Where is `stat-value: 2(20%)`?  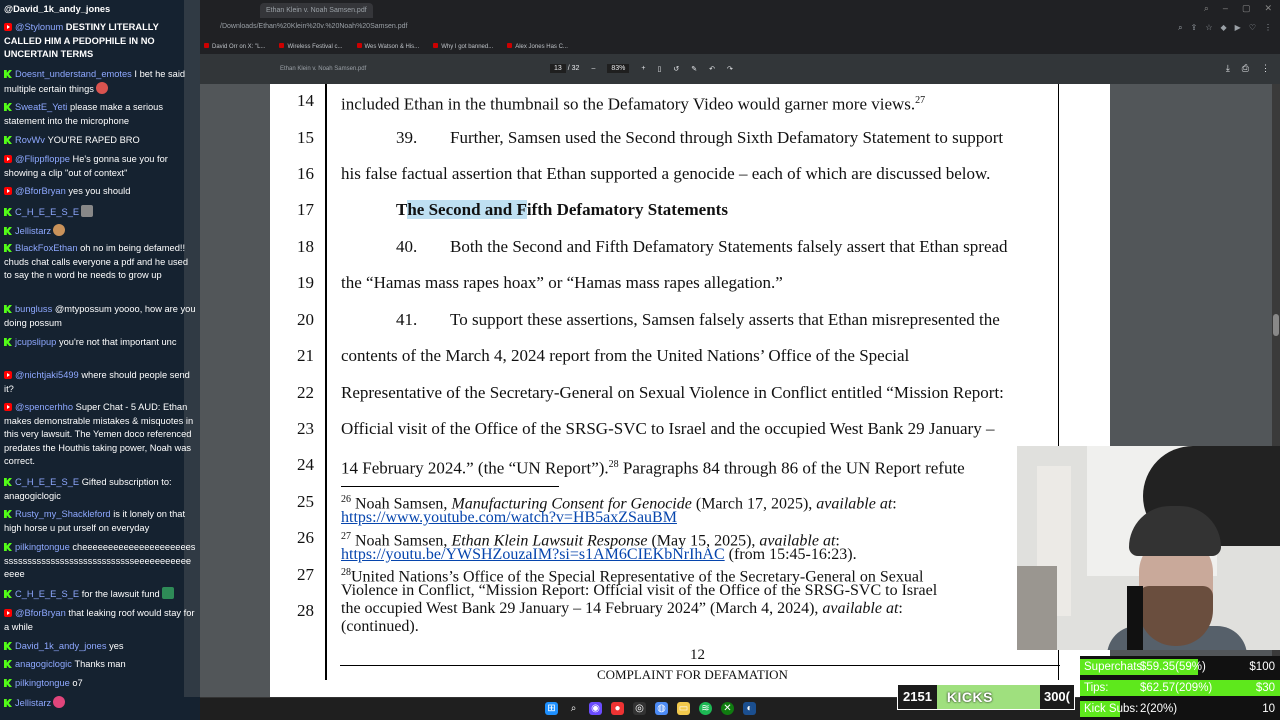 stat-value: 2(20%) is located at coordinates (1159, 709).